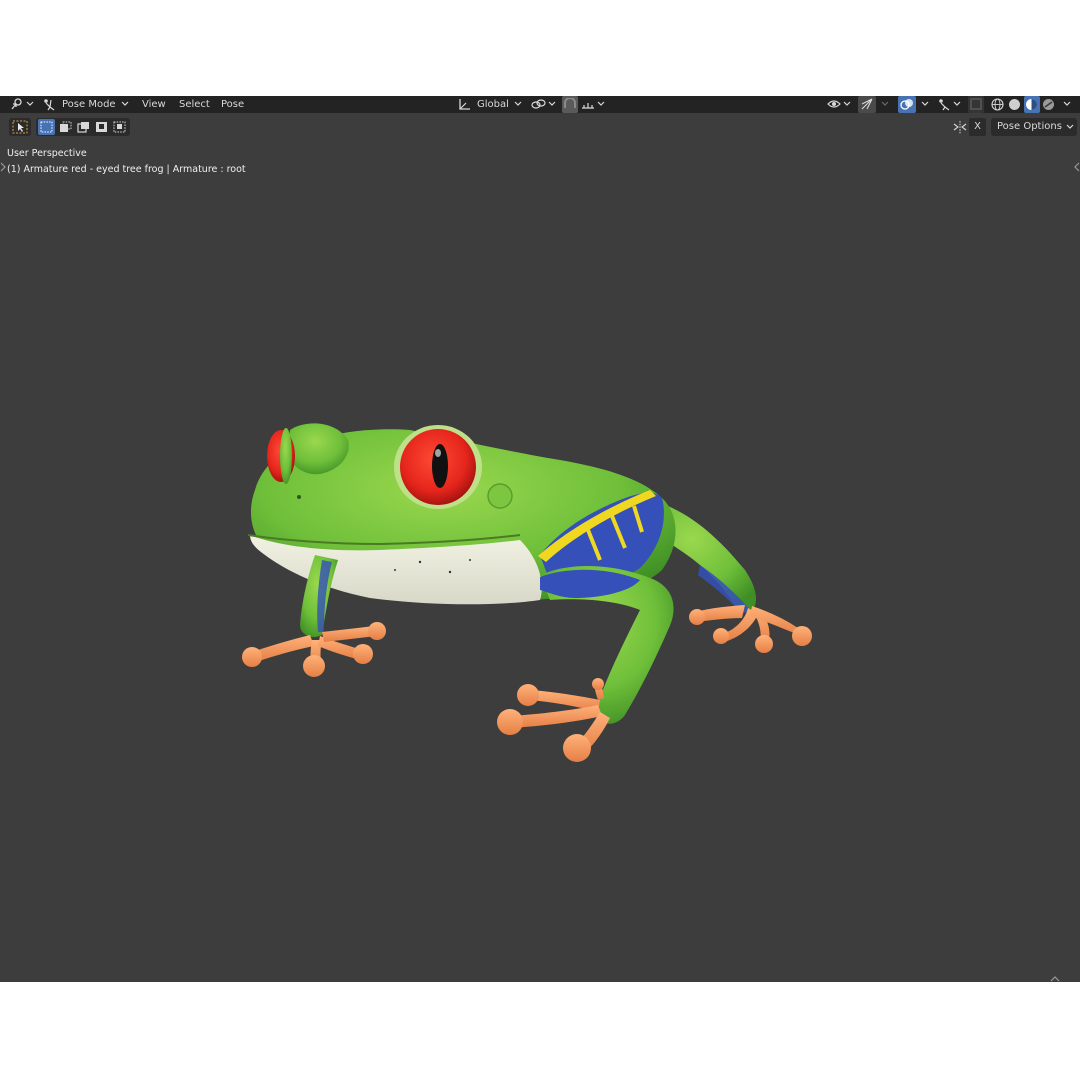 The image size is (1080, 1080). I want to click on right-eye, so click(438, 467).